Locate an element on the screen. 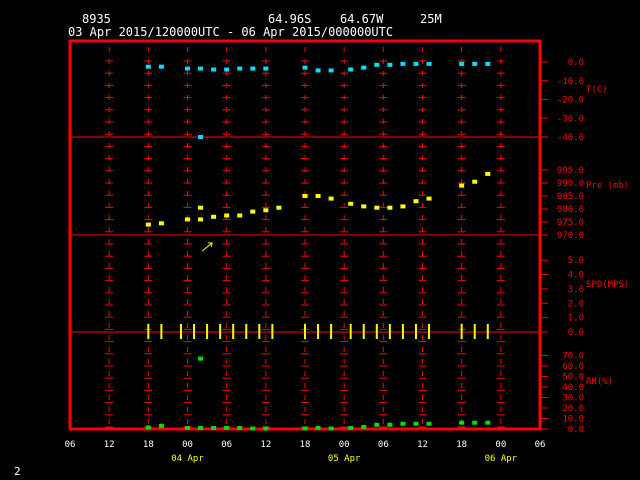 The image size is (640, 480). y-tick-label-rh: 60.0 is located at coordinates (573, 367).